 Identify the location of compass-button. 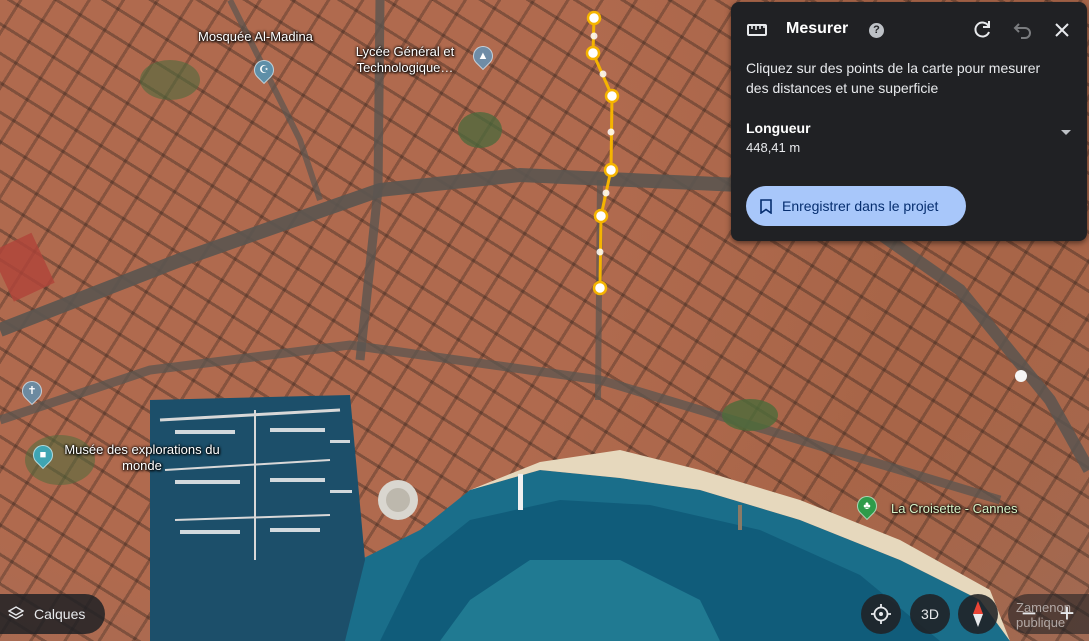
(978, 614).